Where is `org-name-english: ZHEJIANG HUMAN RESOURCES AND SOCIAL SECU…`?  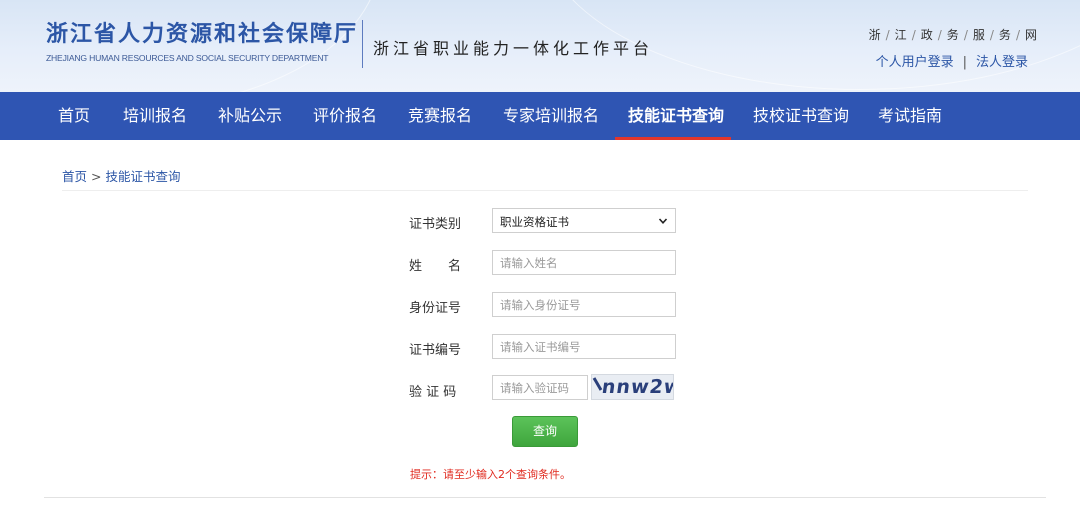
org-name-english: ZHEJIANG HUMAN RESOURCES AND SOCIAL SECU… is located at coordinates (187, 58).